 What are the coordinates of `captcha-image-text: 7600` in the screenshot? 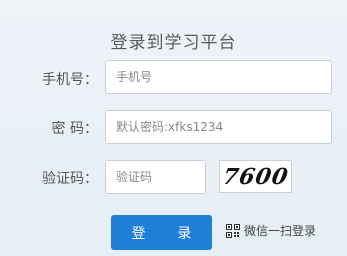 It's located at (255, 176).